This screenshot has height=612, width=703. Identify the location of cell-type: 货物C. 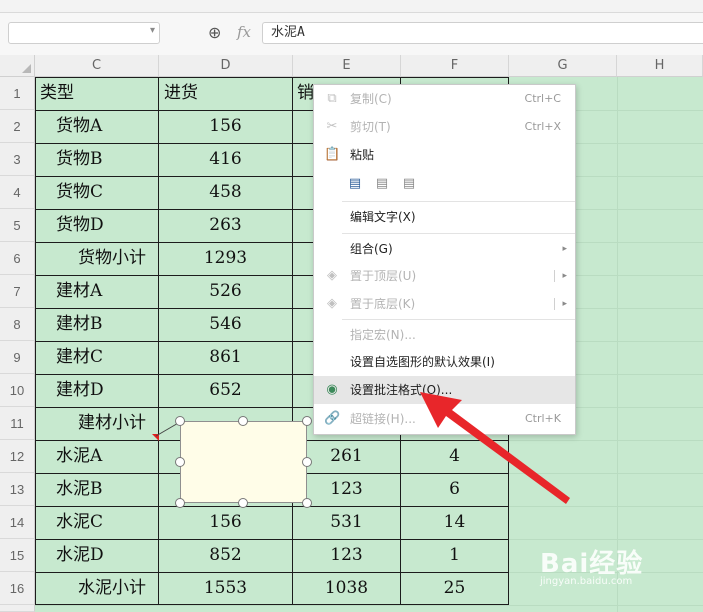
(106, 192).